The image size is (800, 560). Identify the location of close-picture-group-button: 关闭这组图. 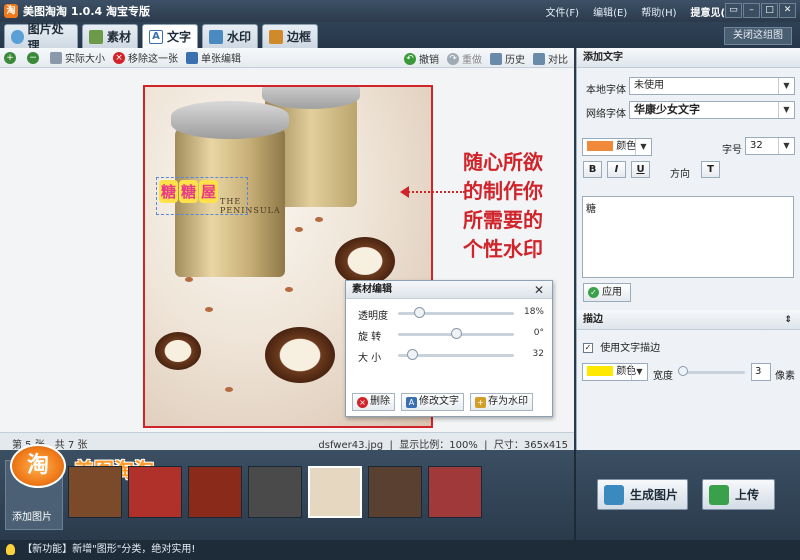
(758, 36).